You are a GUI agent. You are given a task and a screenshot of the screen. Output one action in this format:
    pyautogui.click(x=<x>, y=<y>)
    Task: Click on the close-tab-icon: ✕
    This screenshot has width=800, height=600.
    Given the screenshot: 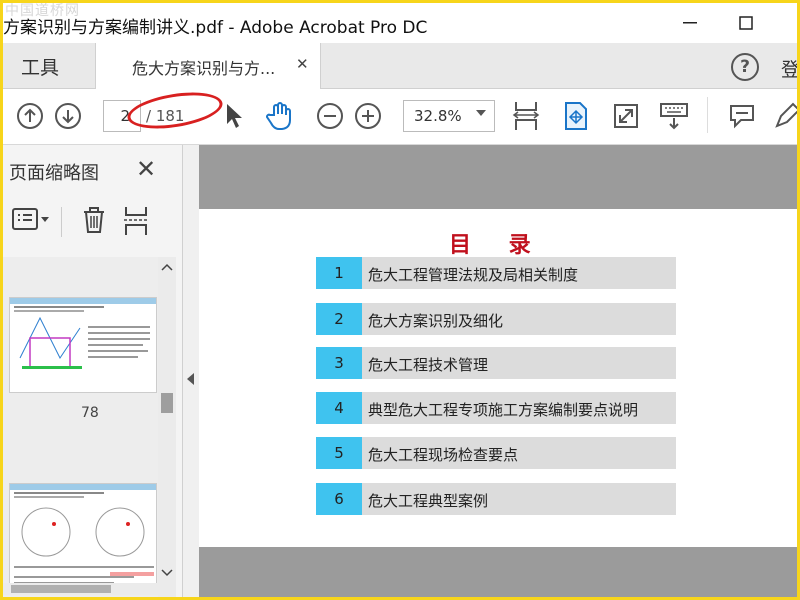 What is the action you would take?
    pyautogui.click(x=302, y=64)
    